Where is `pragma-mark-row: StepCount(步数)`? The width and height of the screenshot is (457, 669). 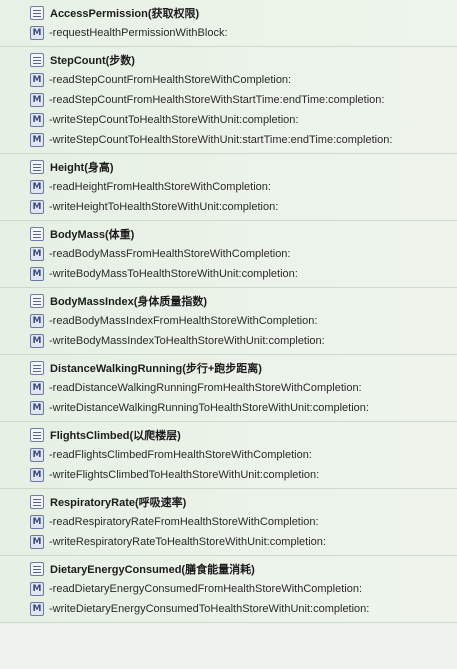
pragma-mark-row: StepCount(步数) is located at coordinates (82, 60).